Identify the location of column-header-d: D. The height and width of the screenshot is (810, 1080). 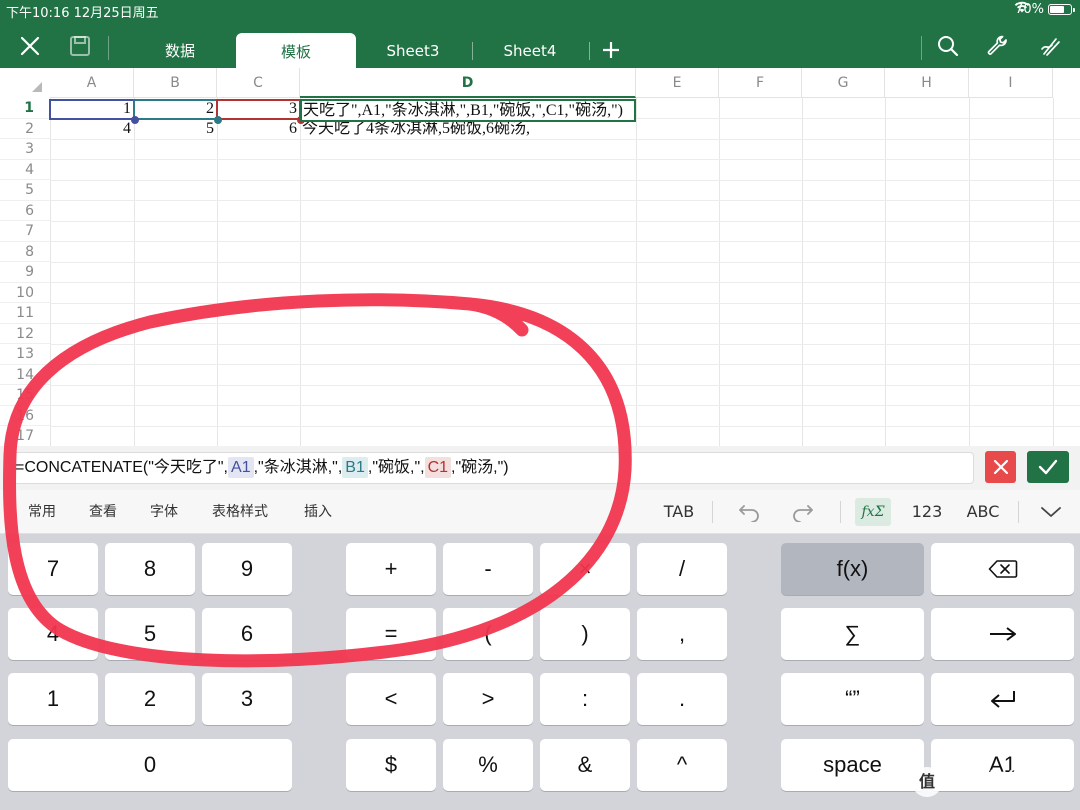
(468, 83).